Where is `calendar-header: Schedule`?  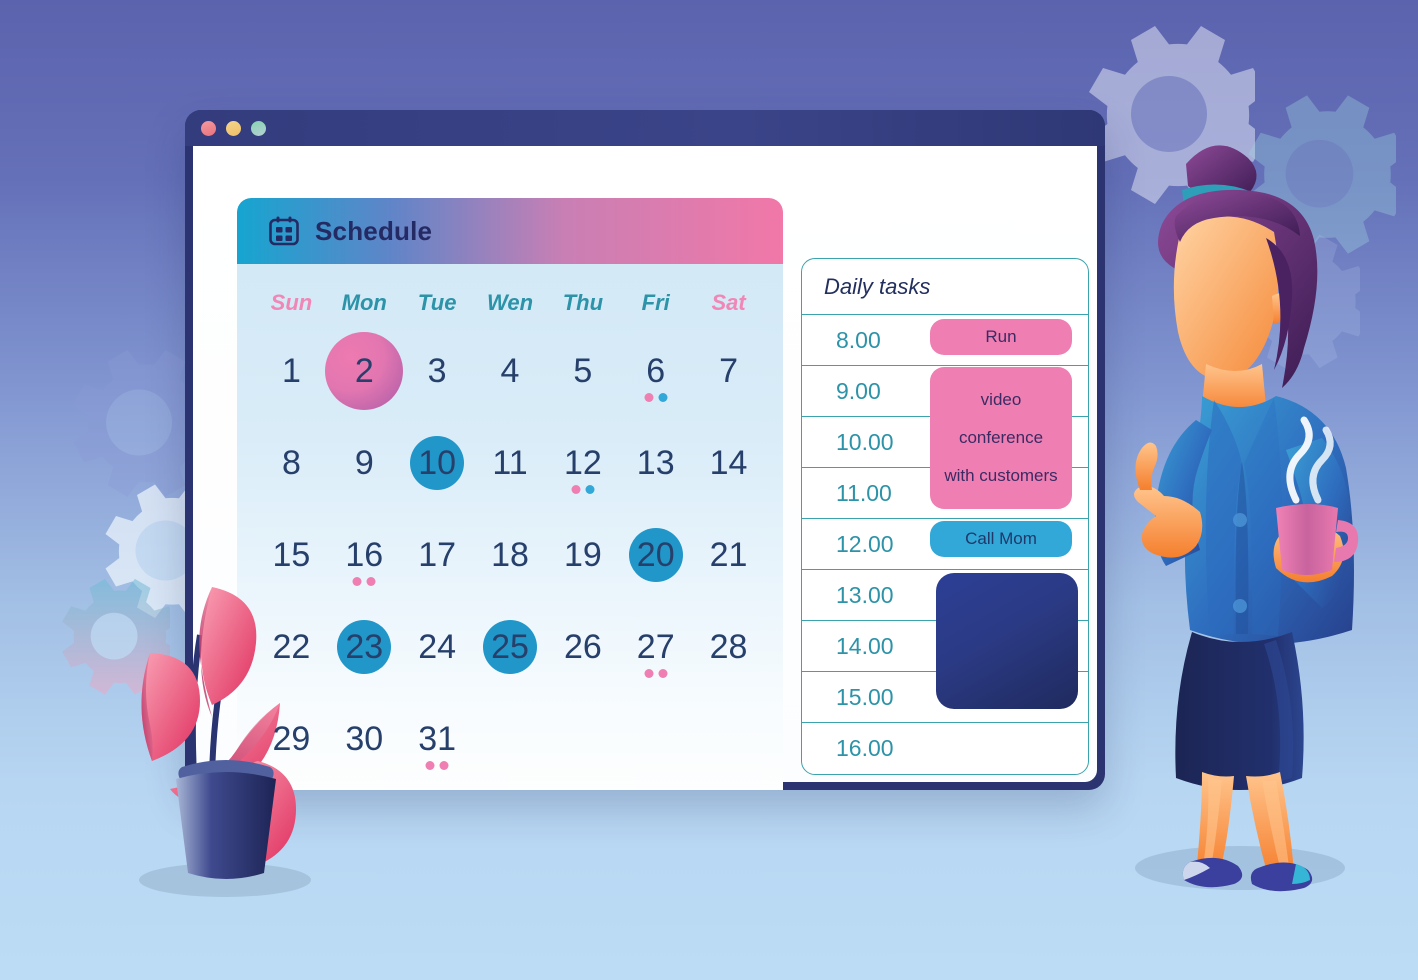
calendar-header: Schedule is located at coordinates (510, 231).